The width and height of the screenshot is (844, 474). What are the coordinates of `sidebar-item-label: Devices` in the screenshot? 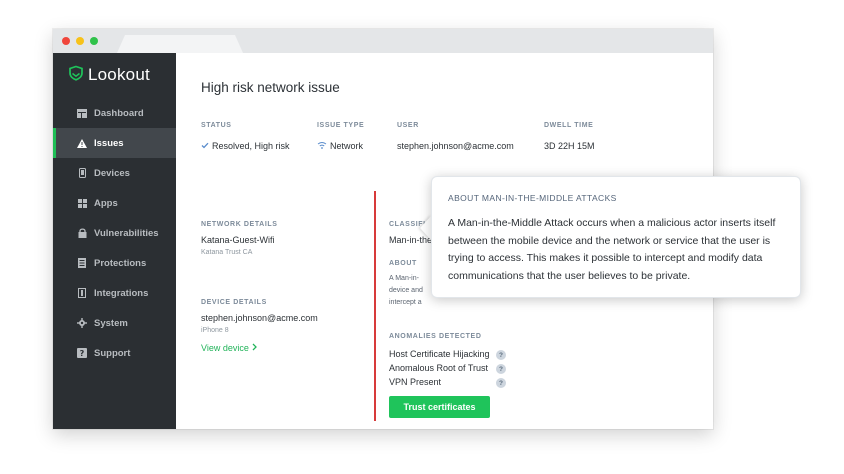 It's located at (112, 173).